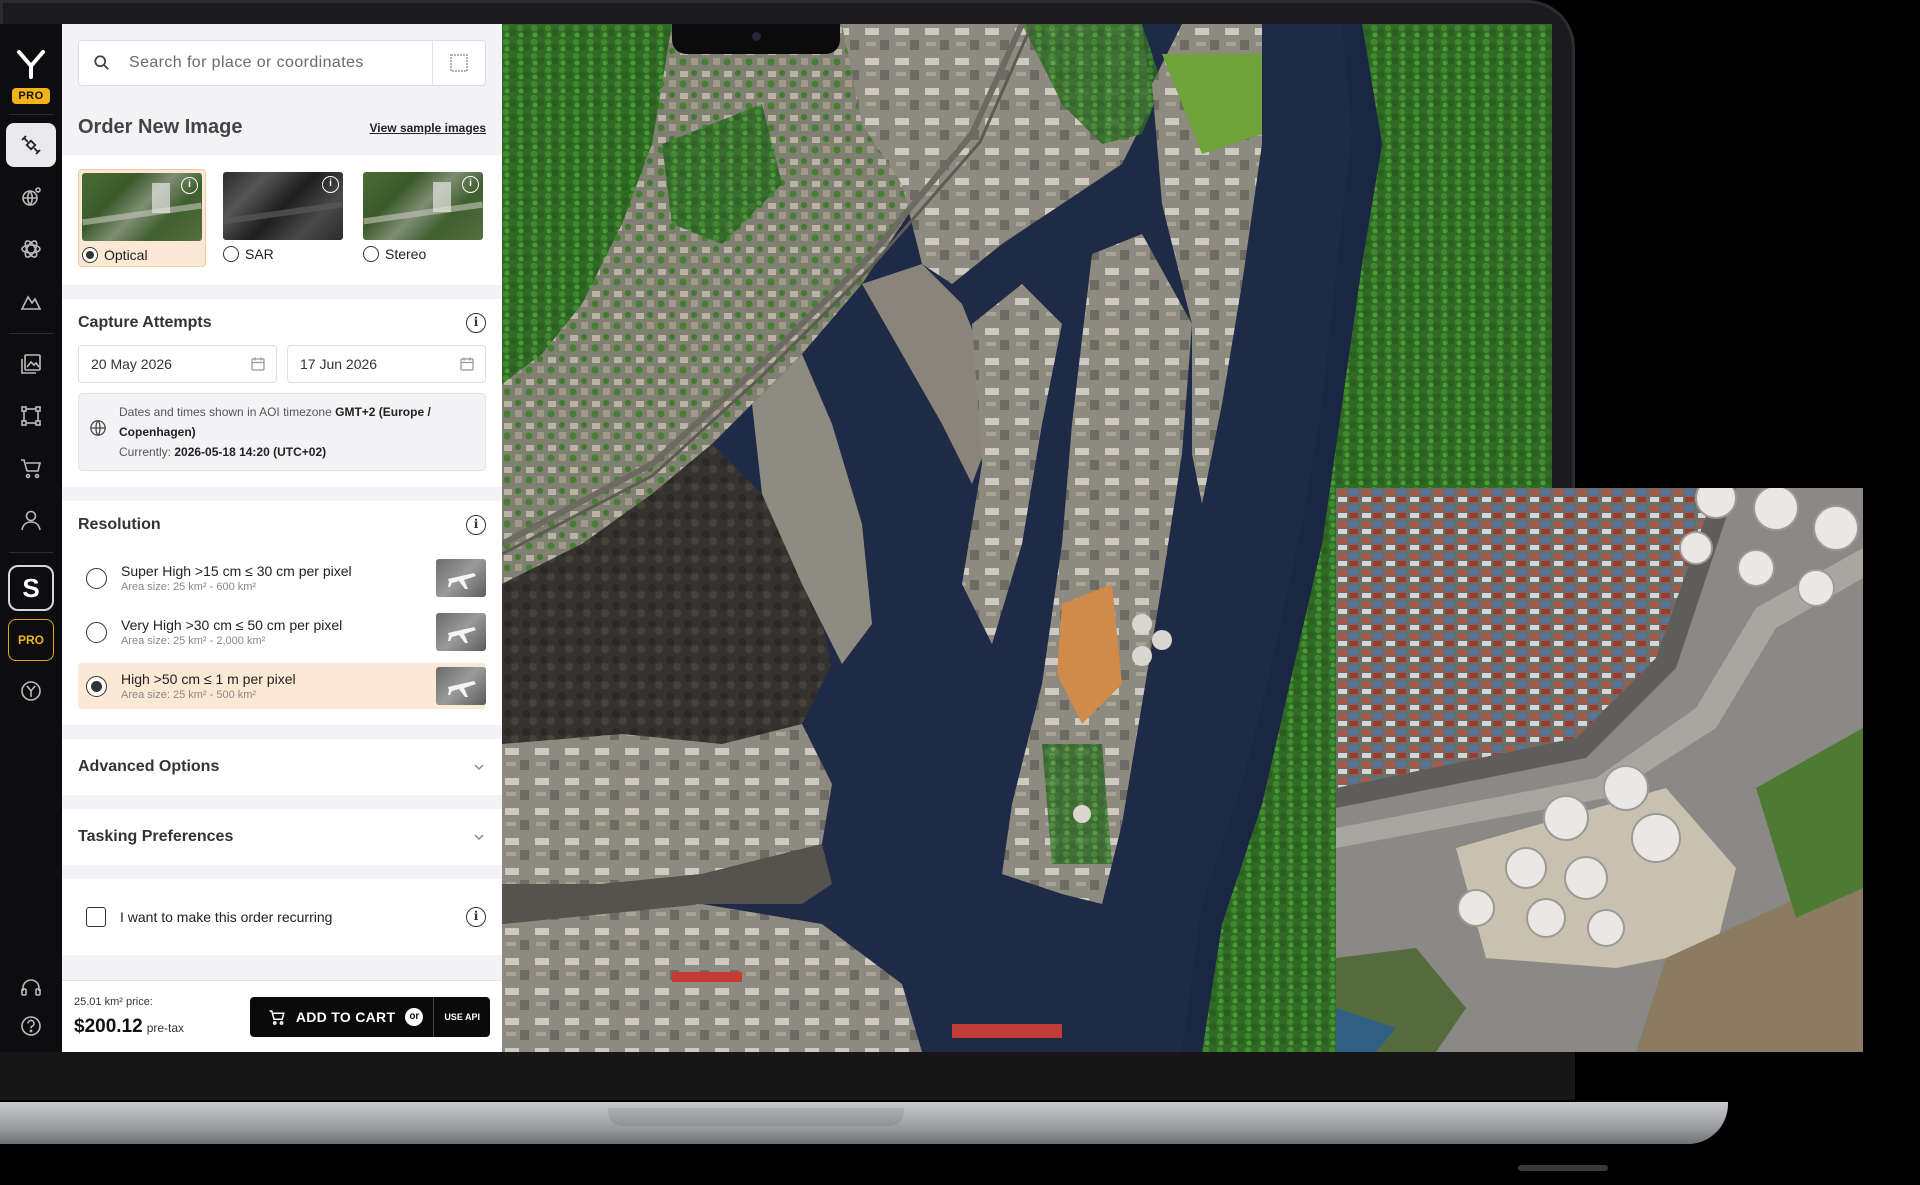 This screenshot has height=1185, width=1920. I want to click on optical-label: Optical, so click(126, 255).